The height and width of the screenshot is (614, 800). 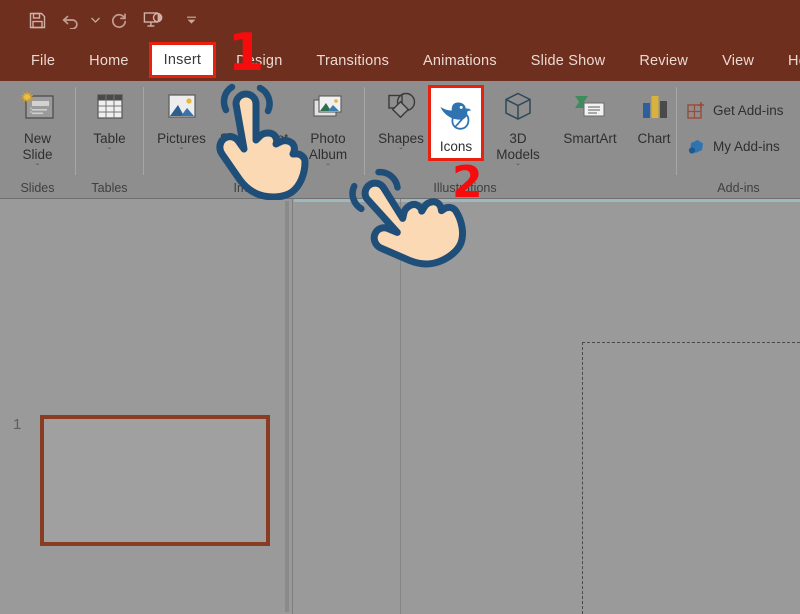 What do you see at coordinates (191, 20) in the screenshot?
I see `customize-qat-icon` at bounding box center [191, 20].